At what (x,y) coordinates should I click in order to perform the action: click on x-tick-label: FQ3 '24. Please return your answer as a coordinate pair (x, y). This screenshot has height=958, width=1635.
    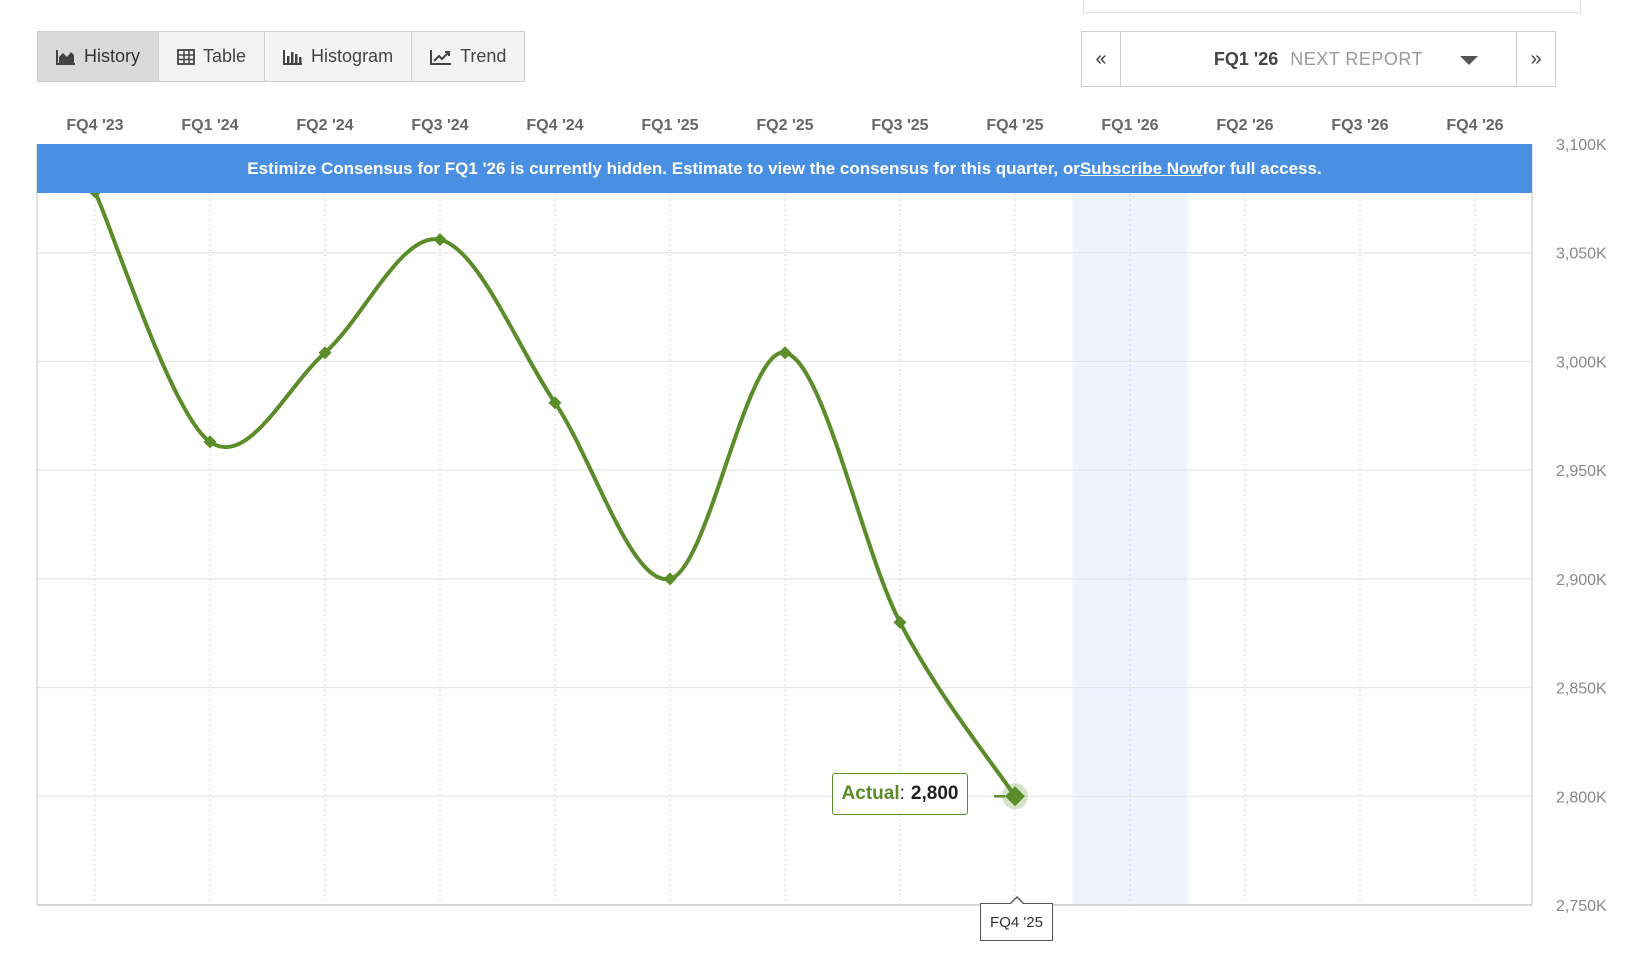
    Looking at the image, I should click on (439, 125).